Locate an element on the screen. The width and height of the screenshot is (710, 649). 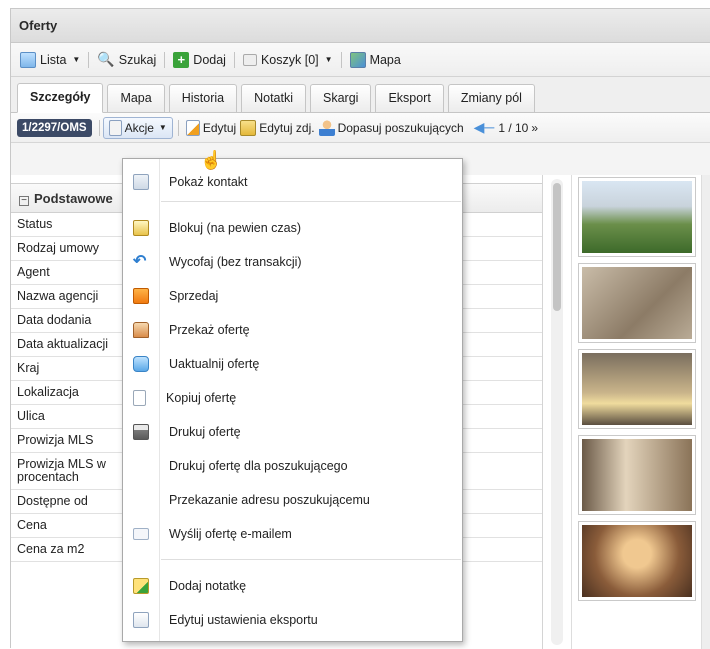
menu-item-sprzedaj: Sprzedaj is located at coordinates (292, 296).